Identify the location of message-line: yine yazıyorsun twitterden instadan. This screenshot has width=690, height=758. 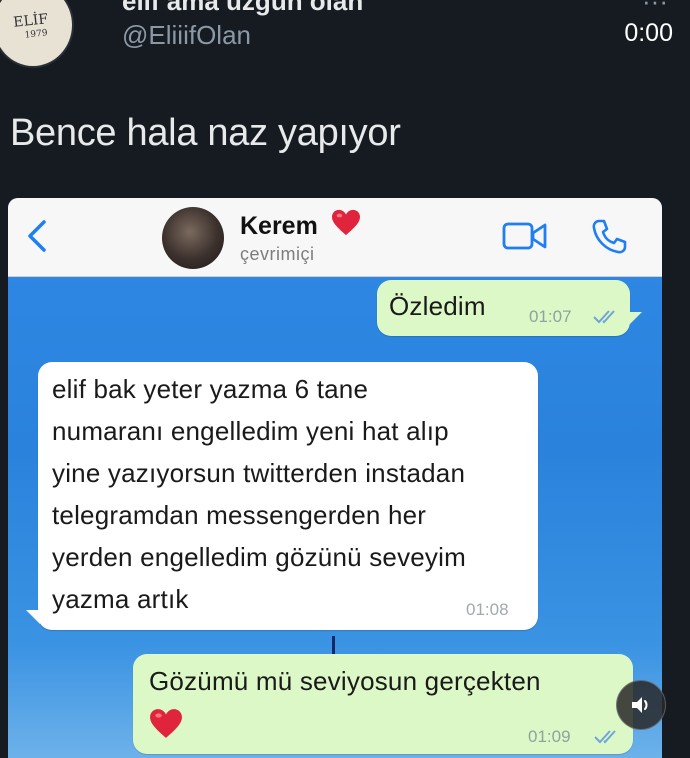
(259, 473).